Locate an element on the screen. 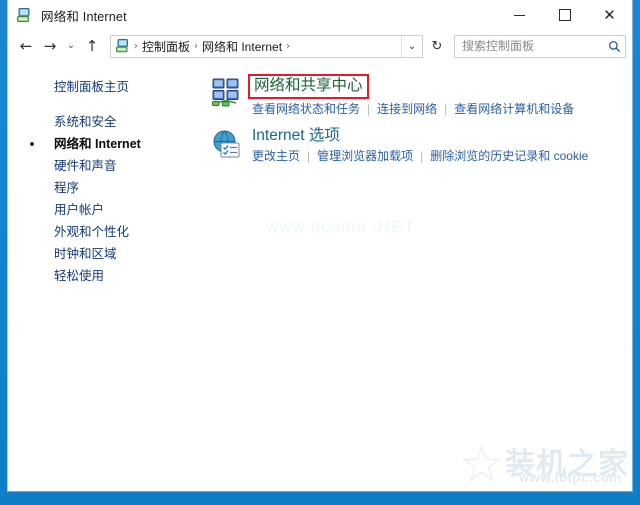 This screenshot has width=640, height=505. link-connect-to-network: 连接到网络 is located at coordinates (407, 109).